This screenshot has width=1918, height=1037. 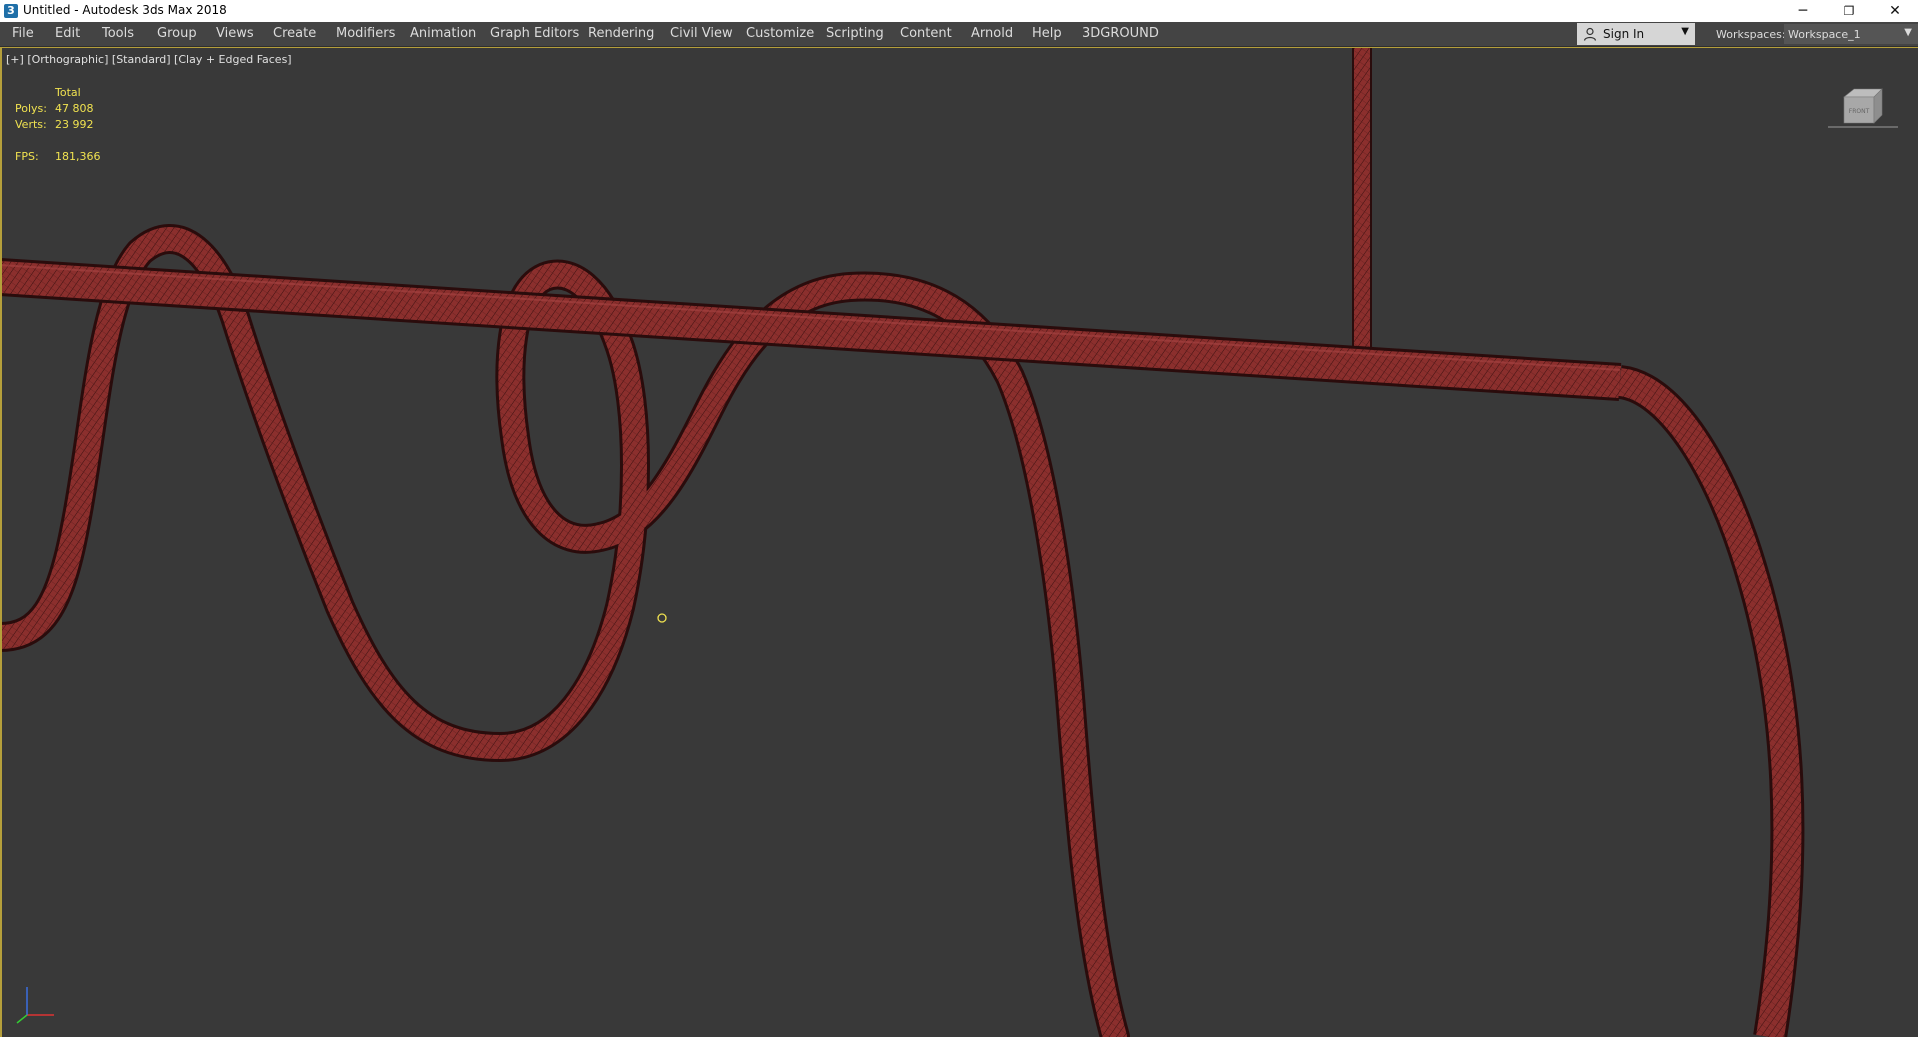 What do you see at coordinates (294, 33) in the screenshot?
I see `menu-create: Create` at bounding box center [294, 33].